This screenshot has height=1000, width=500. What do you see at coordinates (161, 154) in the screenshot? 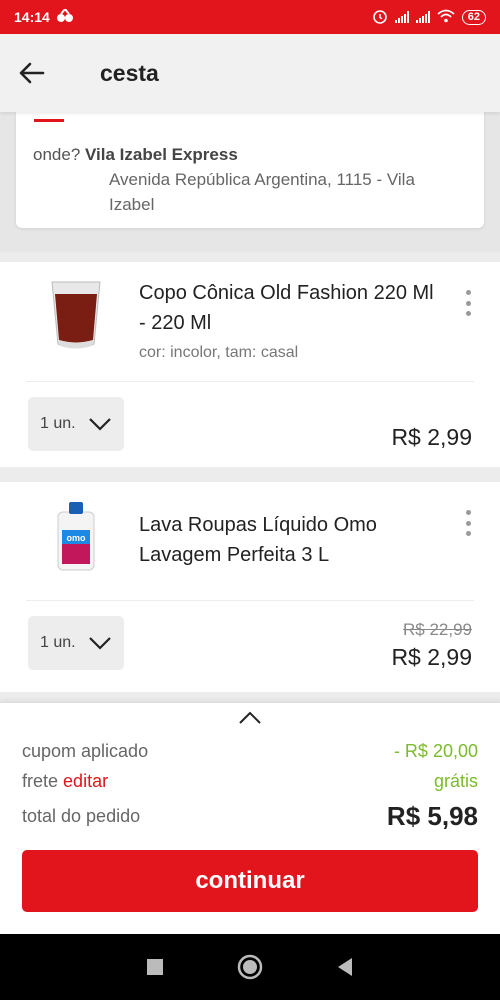
I see `store-name: Vila Izabel Express` at bounding box center [161, 154].